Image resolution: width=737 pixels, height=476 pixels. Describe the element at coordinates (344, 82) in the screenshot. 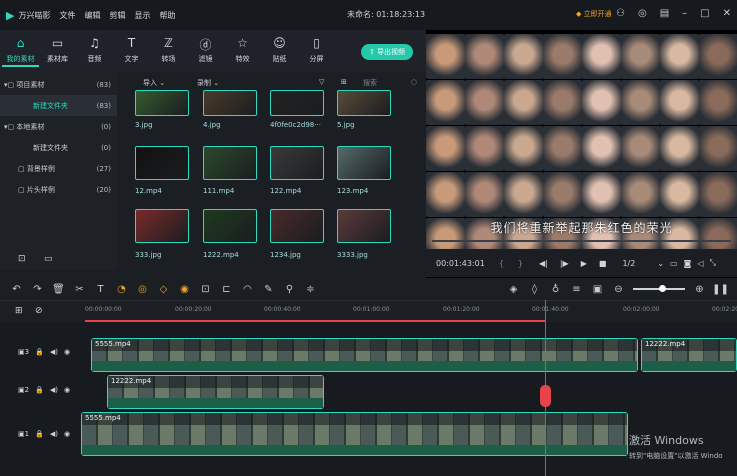

I see `grid-view-icon: ⊞` at that location.